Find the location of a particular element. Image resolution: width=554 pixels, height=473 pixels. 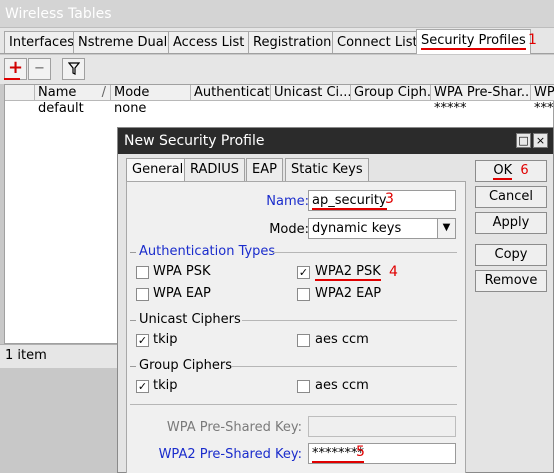

tab-connect-list: Connect List is located at coordinates (377, 42).